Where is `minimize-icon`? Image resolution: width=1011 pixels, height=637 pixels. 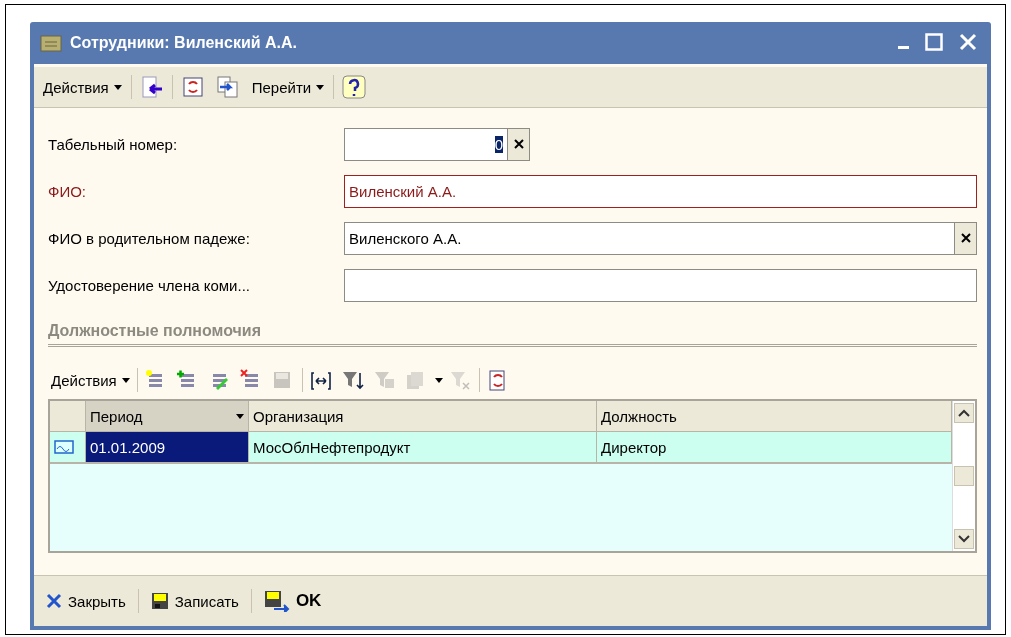 minimize-icon is located at coordinates (903, 47).